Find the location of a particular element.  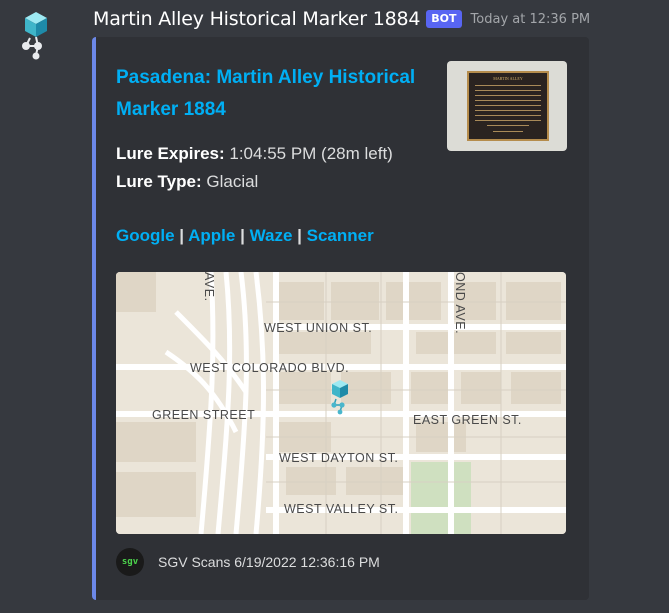

street-label-west-dayton: WEST DAYTON ST. is located at coordinates (338, 458).